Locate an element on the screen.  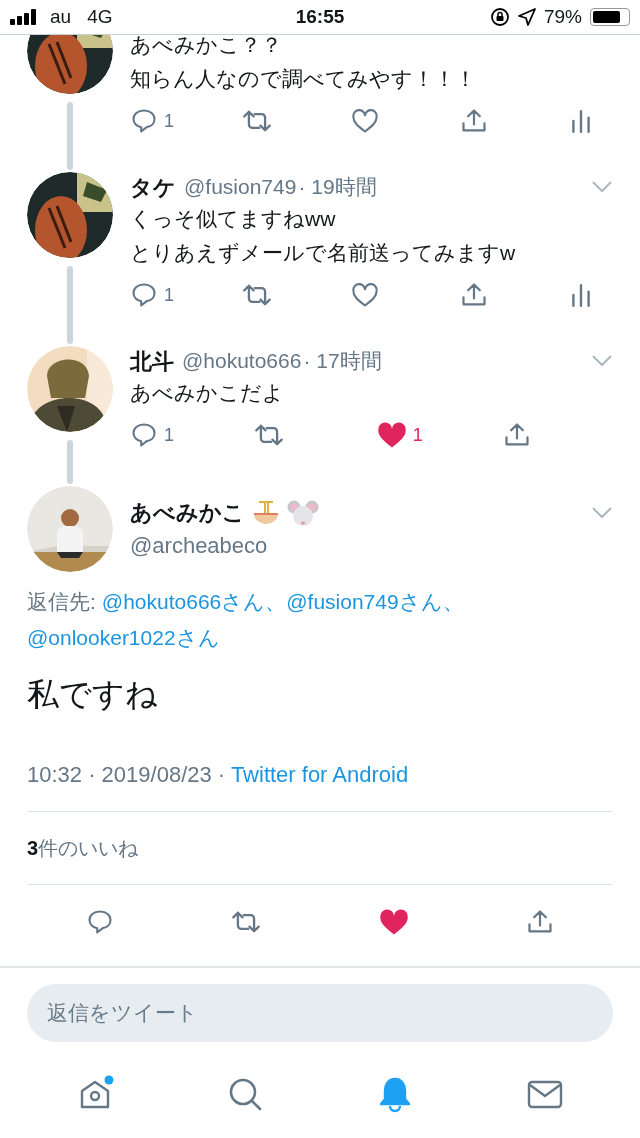
tweet-text: 私ですね is located at coordinates (93, 694).